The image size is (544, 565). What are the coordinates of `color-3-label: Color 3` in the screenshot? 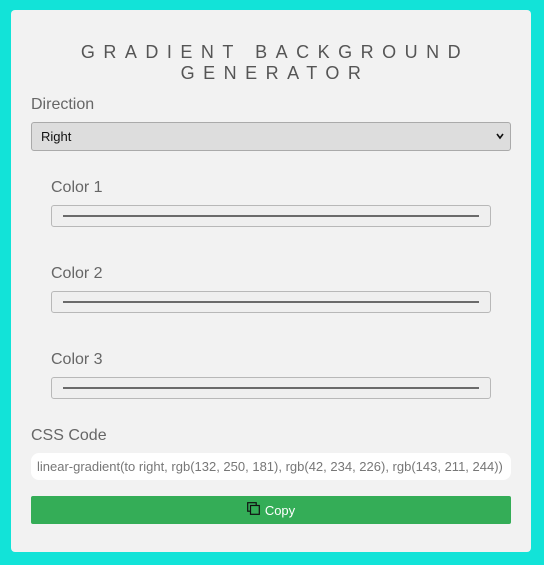 It's located at (77, 359).